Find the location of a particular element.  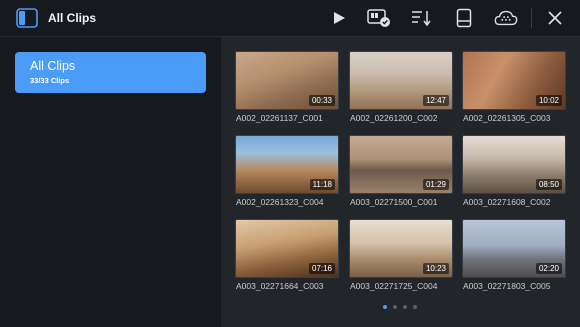

clip-thumbnail: 00:33 is located at coordinates (287, 80).